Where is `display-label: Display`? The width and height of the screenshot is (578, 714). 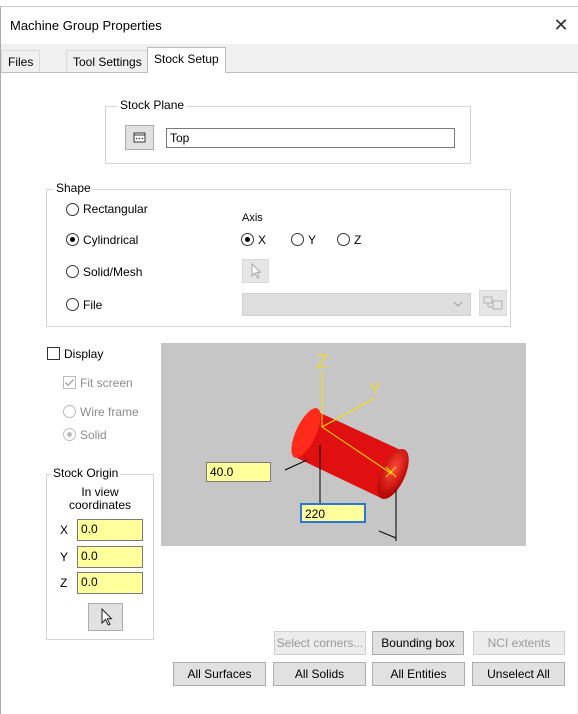
display-label: Display is located at coordinates (84, 354).